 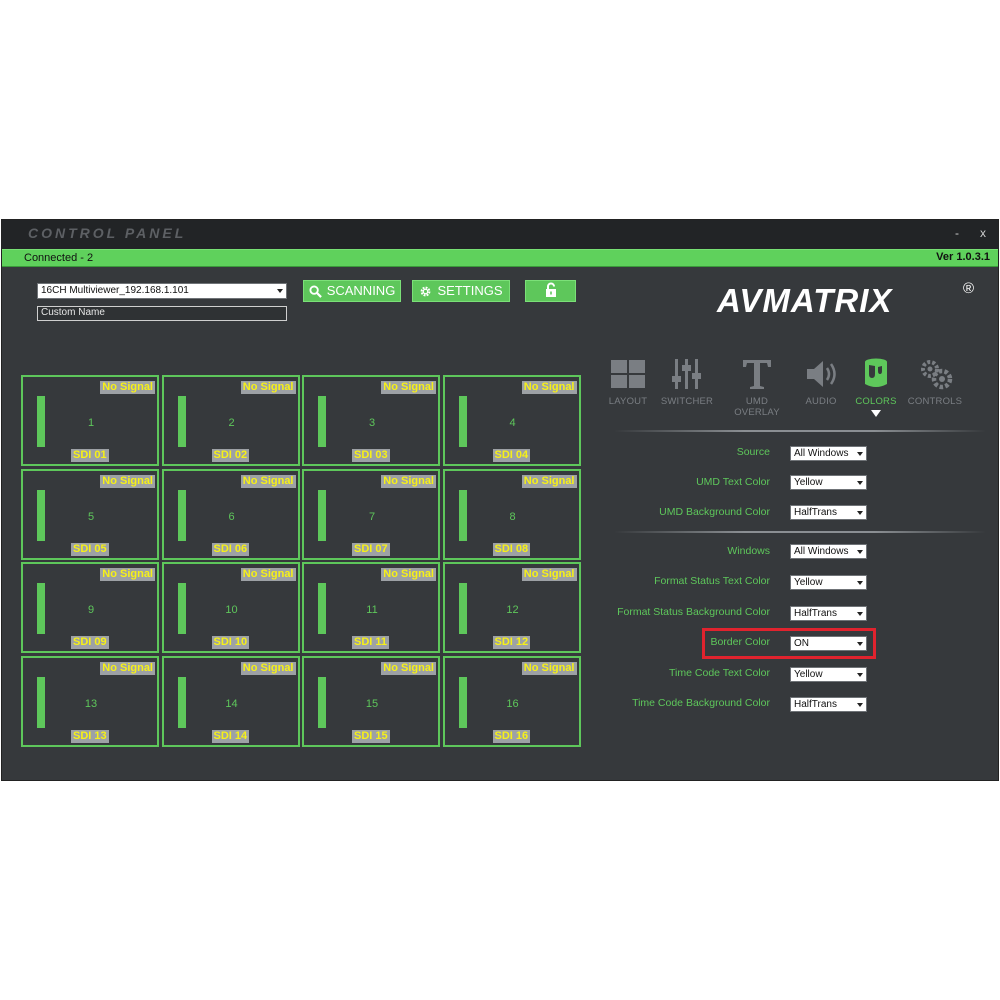 What do you see at coordinates (90, 514) in the screenshot?
I see `multiview-window: No Signal 5 SDI 05` at bounding box center [90, 514].